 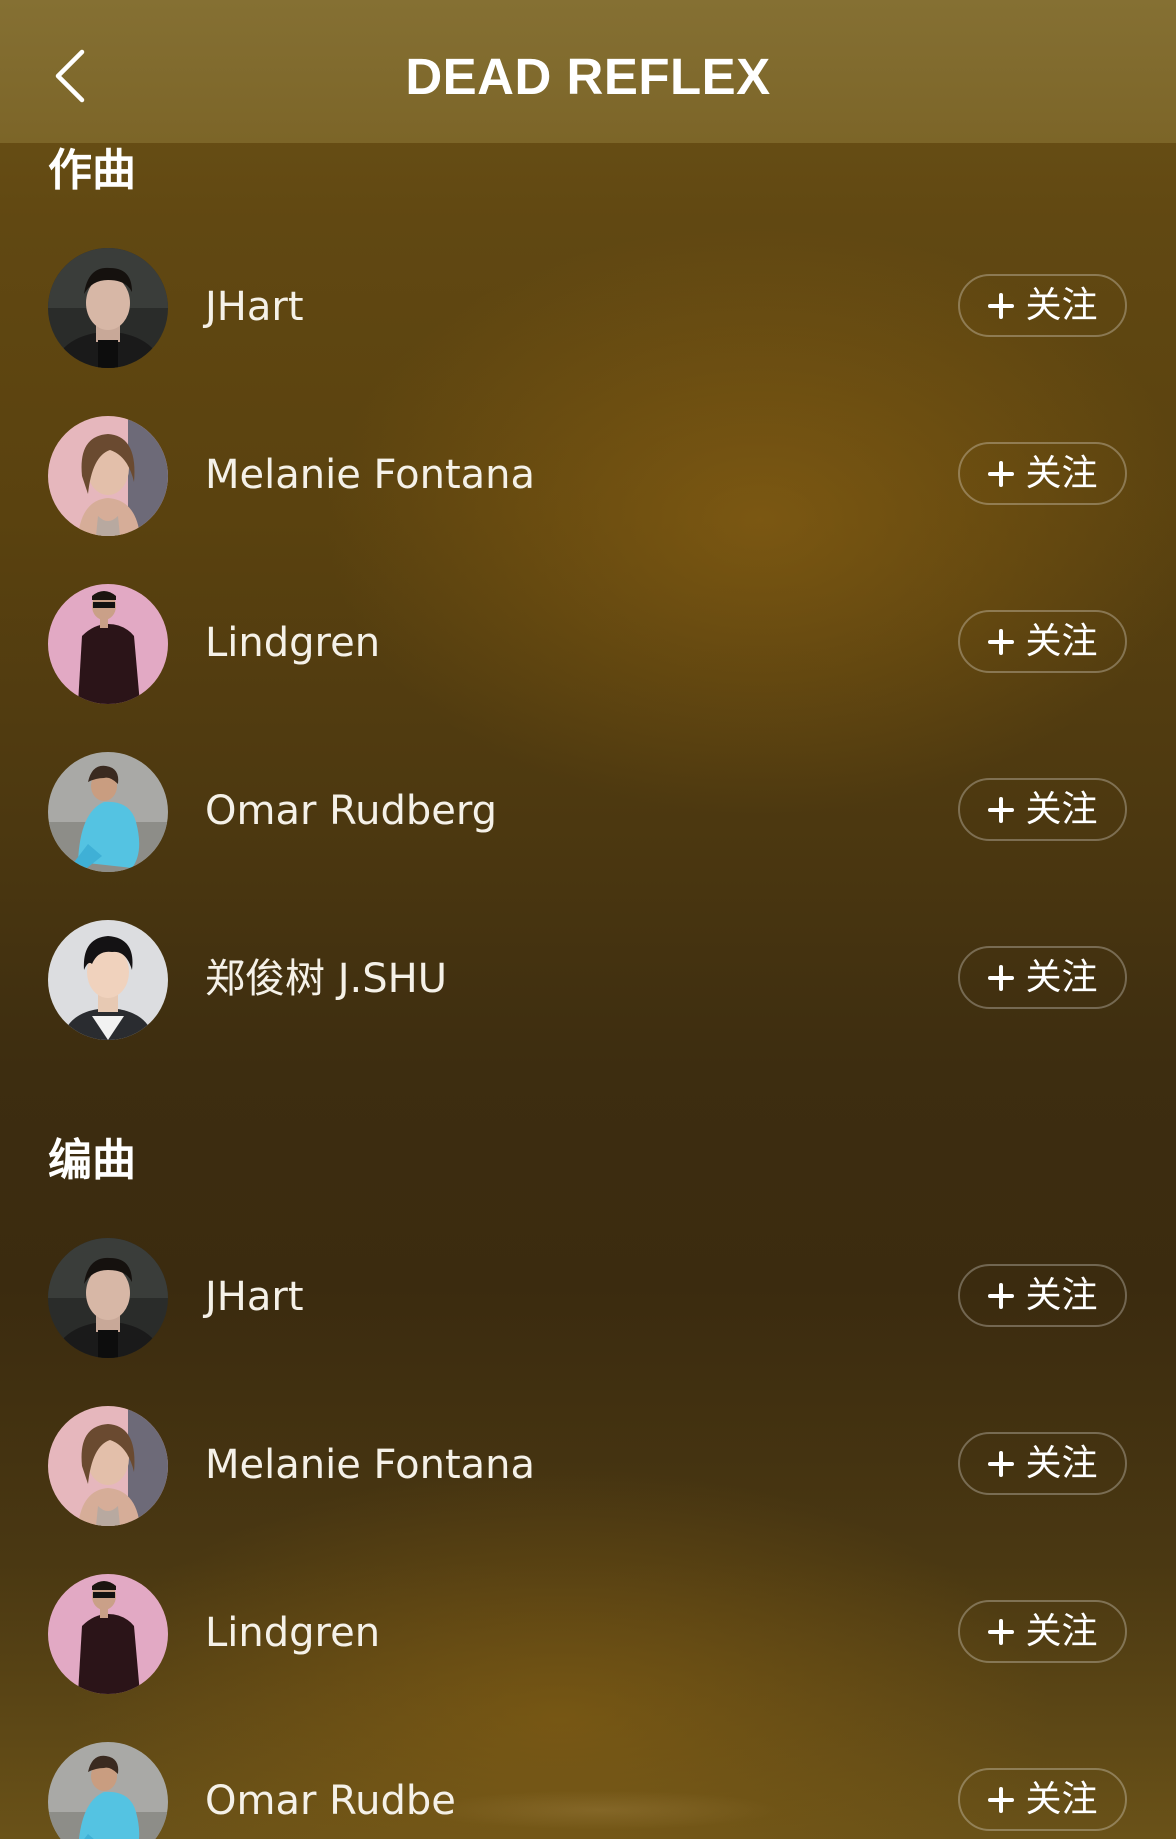 I want to click on person-name: Omar Rudberg, so click(x=351, y=811).